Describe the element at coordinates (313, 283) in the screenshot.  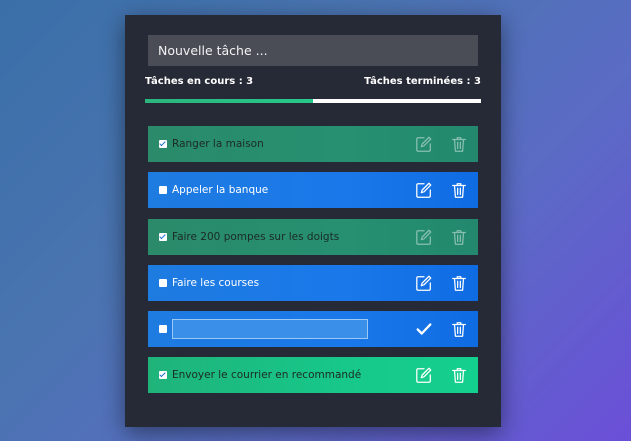
I see `todo-item: Faire les courses` at that location.